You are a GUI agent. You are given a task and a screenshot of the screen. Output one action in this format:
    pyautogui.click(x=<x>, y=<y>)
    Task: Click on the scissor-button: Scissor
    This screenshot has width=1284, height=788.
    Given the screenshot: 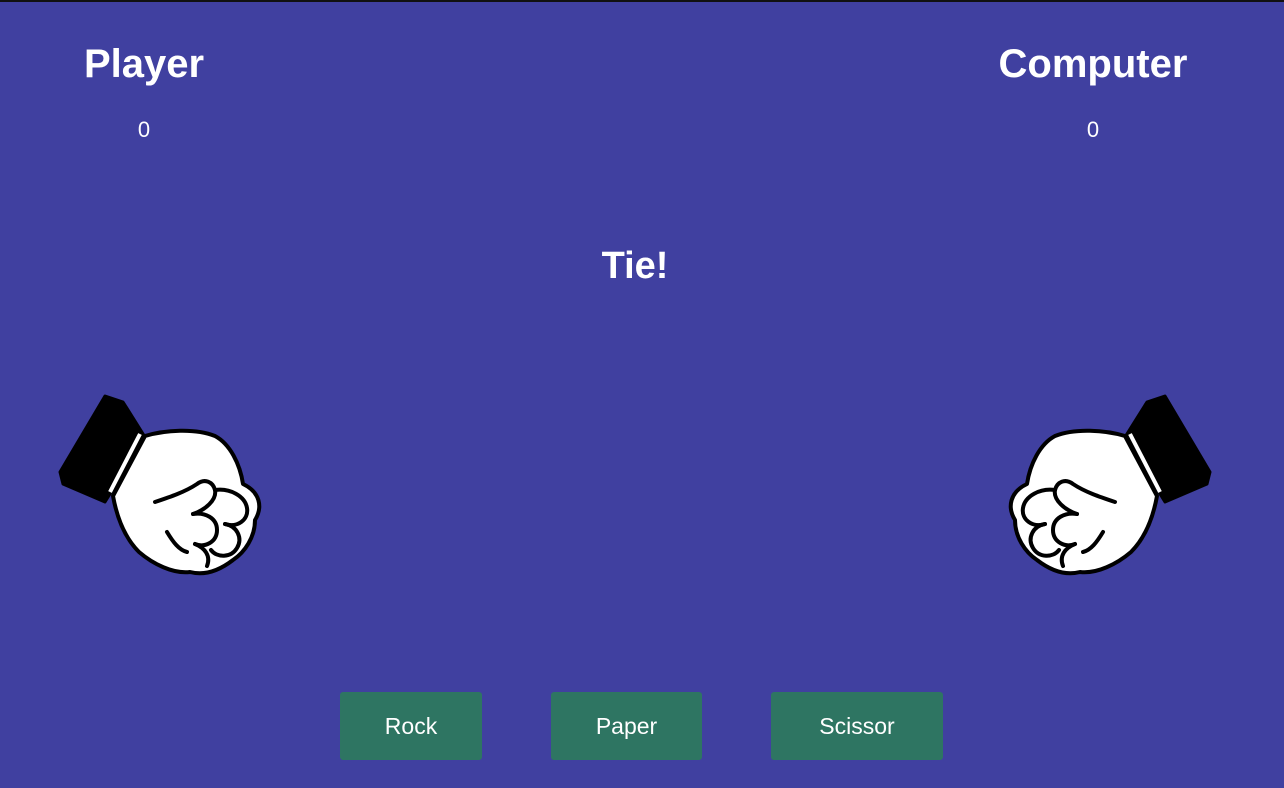 What is the action you would take?
    pyautogui.click(x=857, y=726)
    